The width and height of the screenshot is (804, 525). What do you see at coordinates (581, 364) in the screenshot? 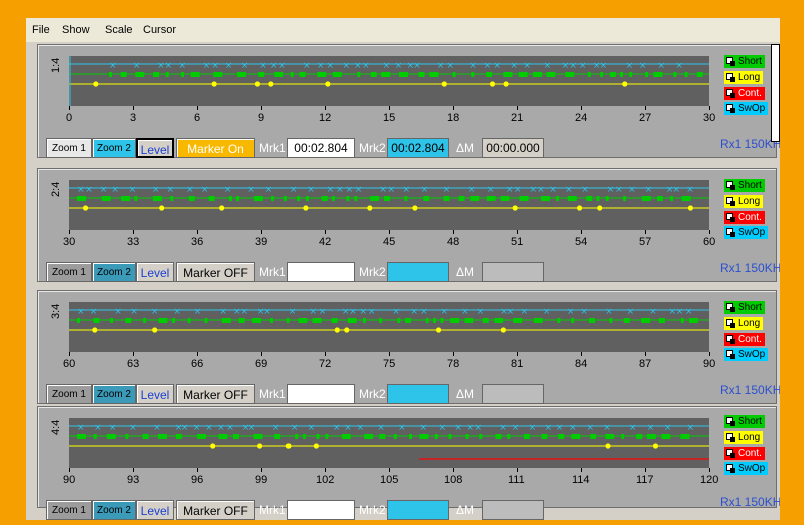
I see `x-tick-label: 84` at bounding box center [581, 364].